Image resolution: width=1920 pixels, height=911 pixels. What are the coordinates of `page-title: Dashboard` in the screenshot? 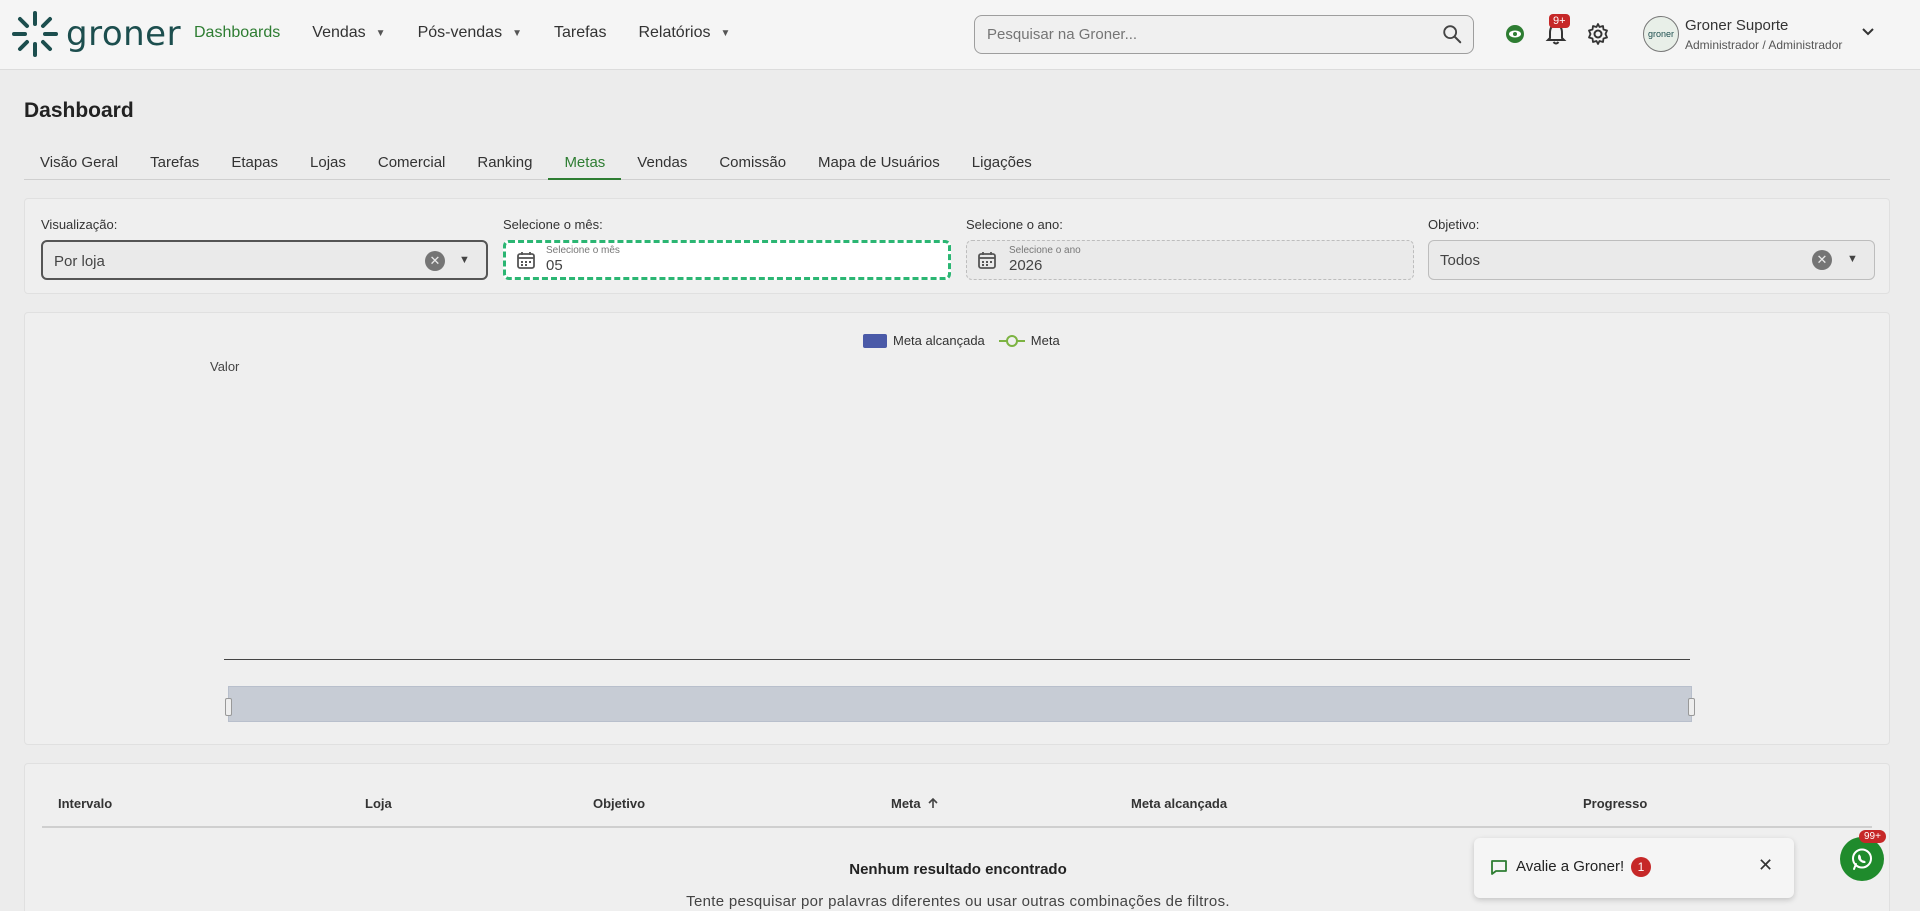 It's located at (79, 110).